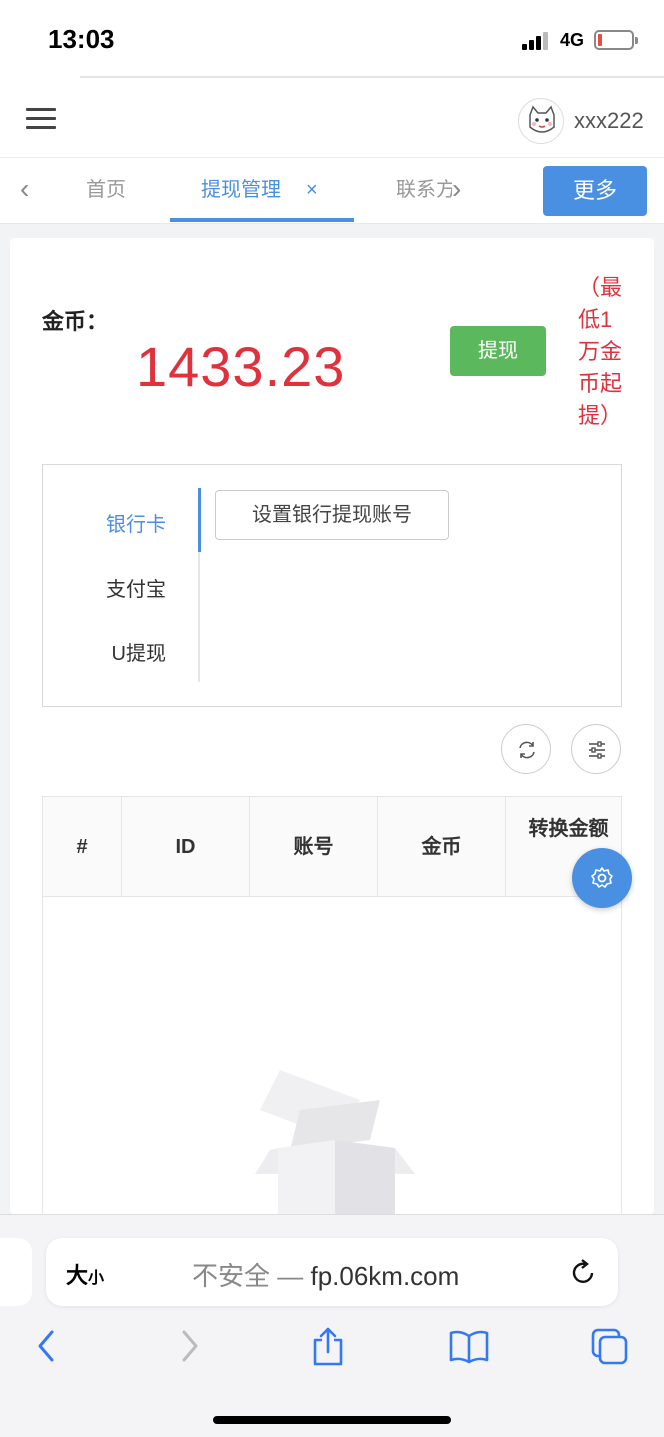 The image size is (664, 1437). I want to click on app-header: xxx222, so click(332, 118).